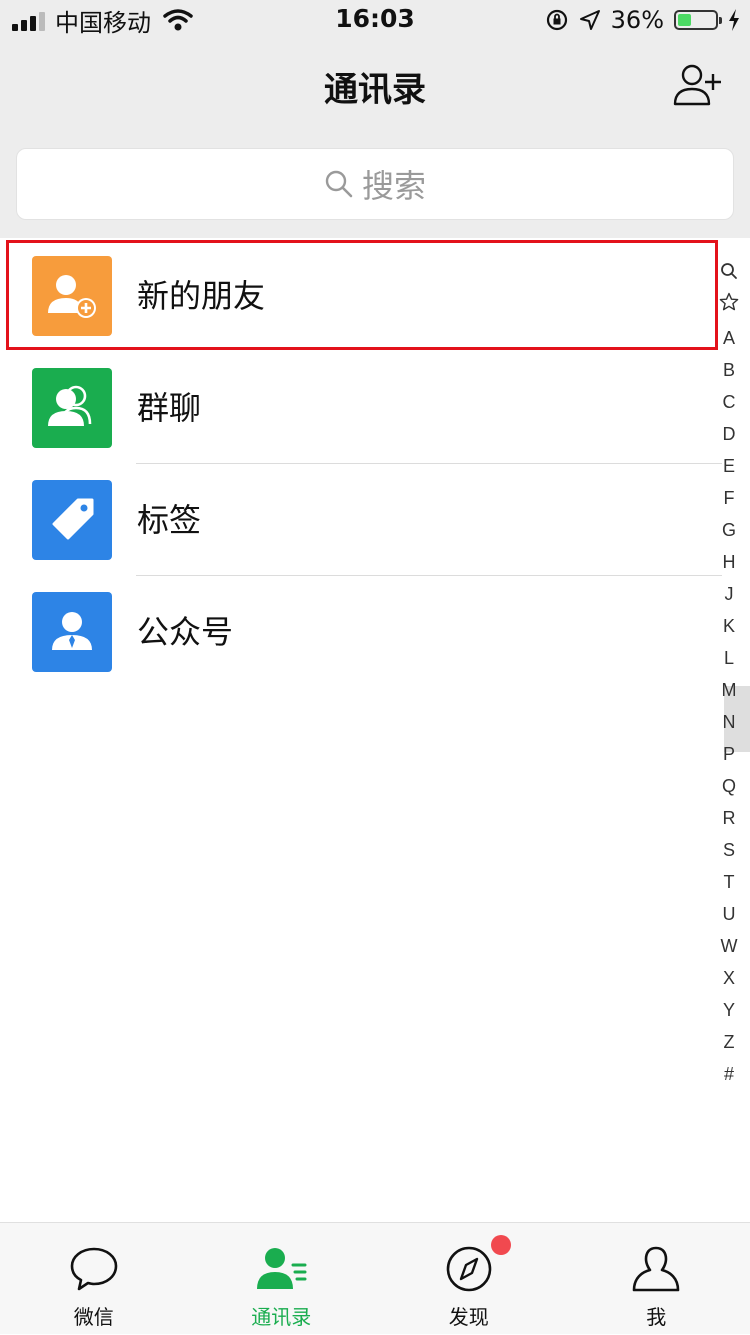 The height and width of the screenshot is (1335, 750). Describe the element at coordinates (729, 434) in the screenshot. I see `index-letter: D` at that location.